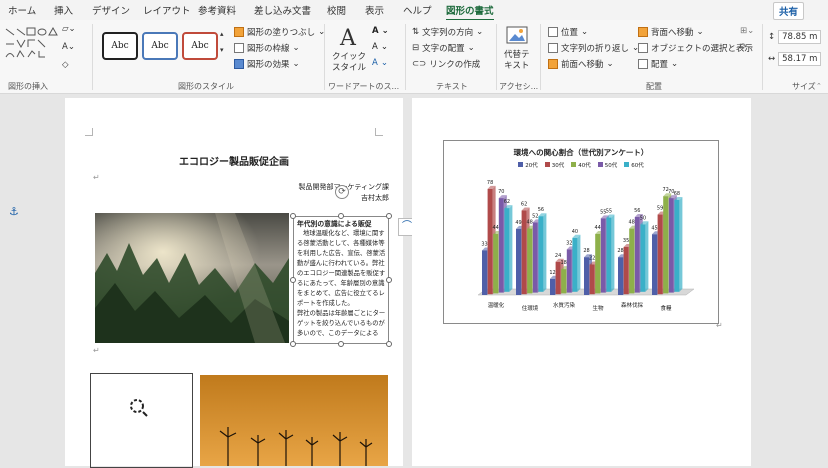 Image resolution: width=828 pixels, height=468 pixels. I want to click on position-button: 位置 ⌄, so click(568, 32).